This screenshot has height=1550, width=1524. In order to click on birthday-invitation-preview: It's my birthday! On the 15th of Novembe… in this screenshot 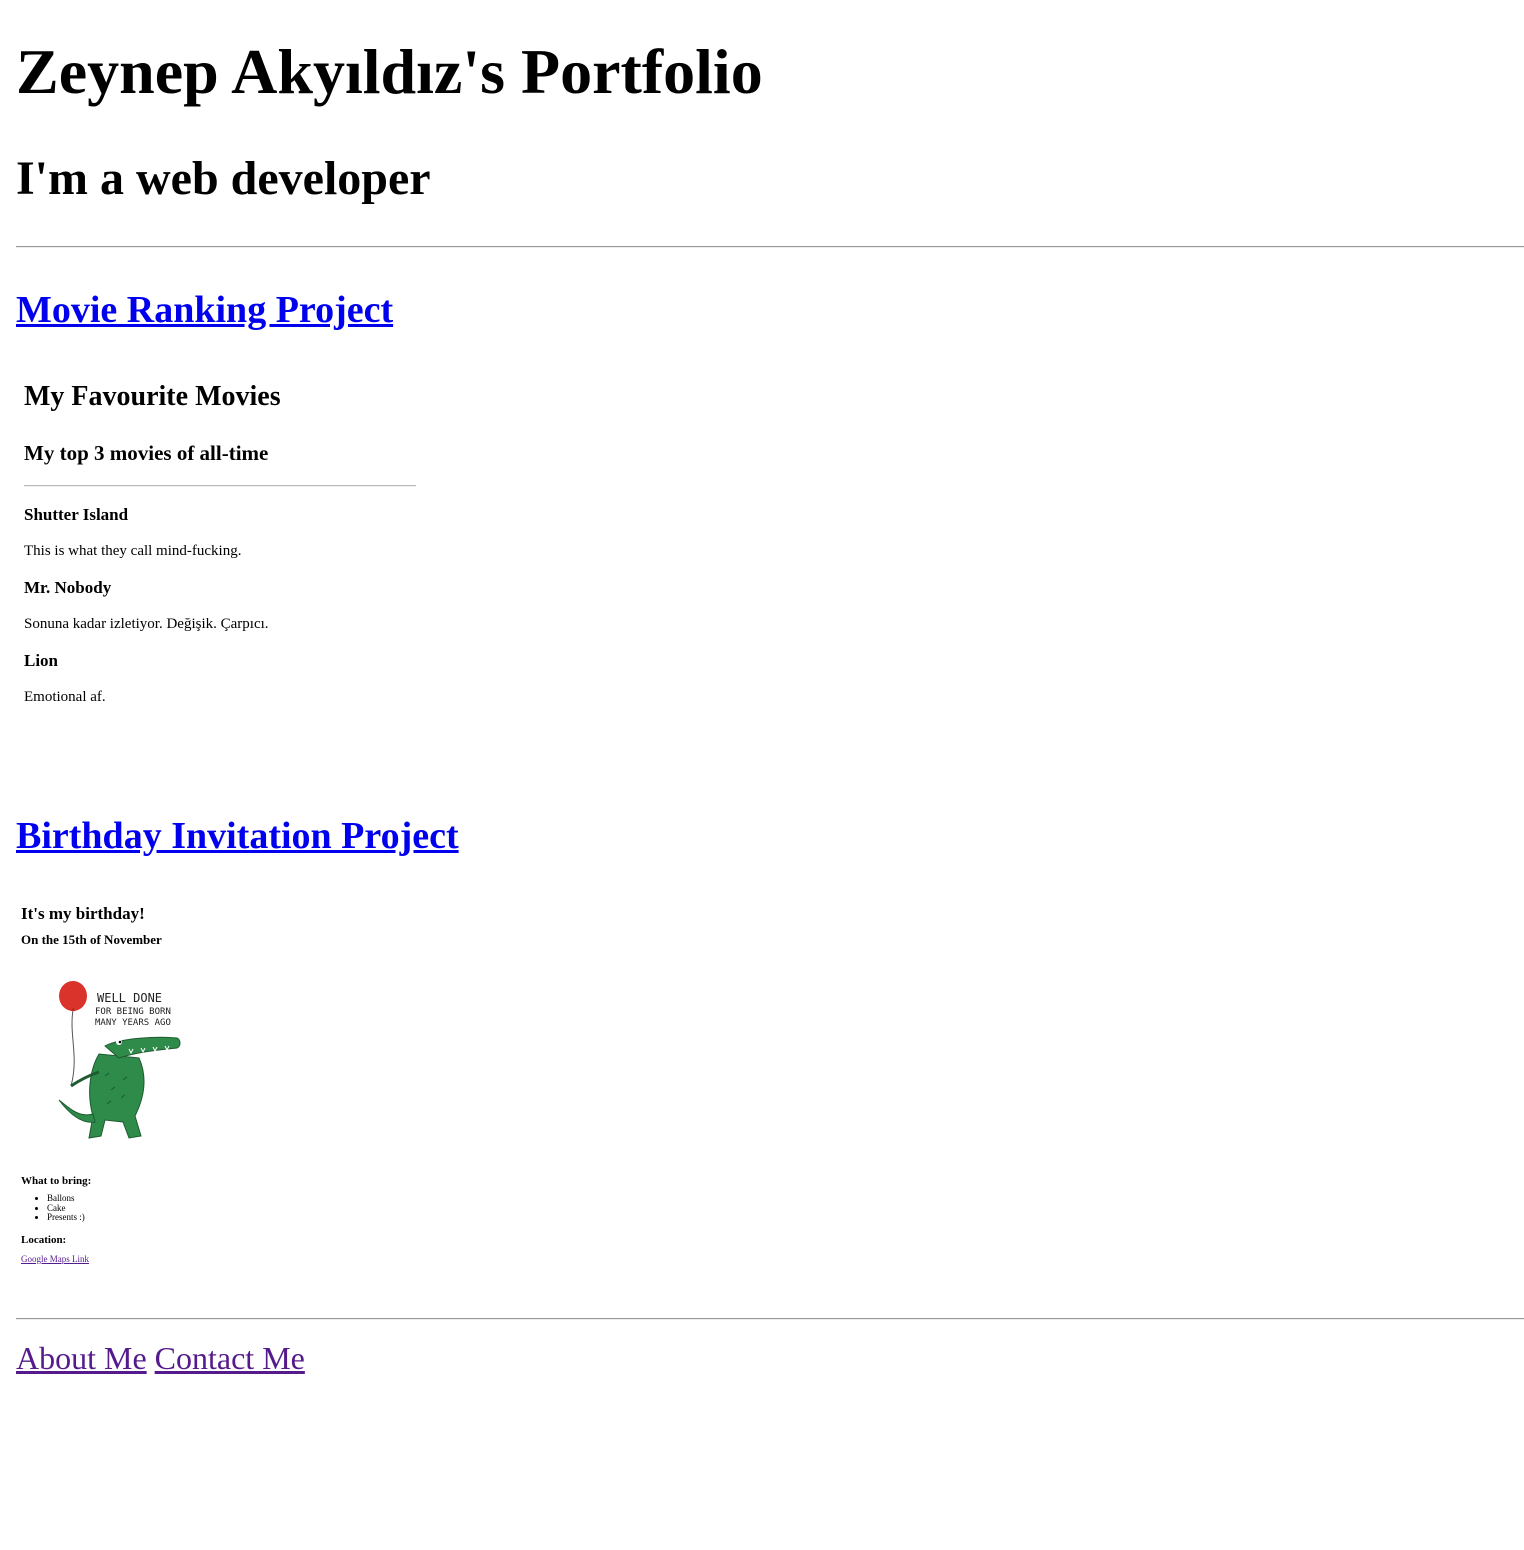, I will do `click(151, 1090)`.